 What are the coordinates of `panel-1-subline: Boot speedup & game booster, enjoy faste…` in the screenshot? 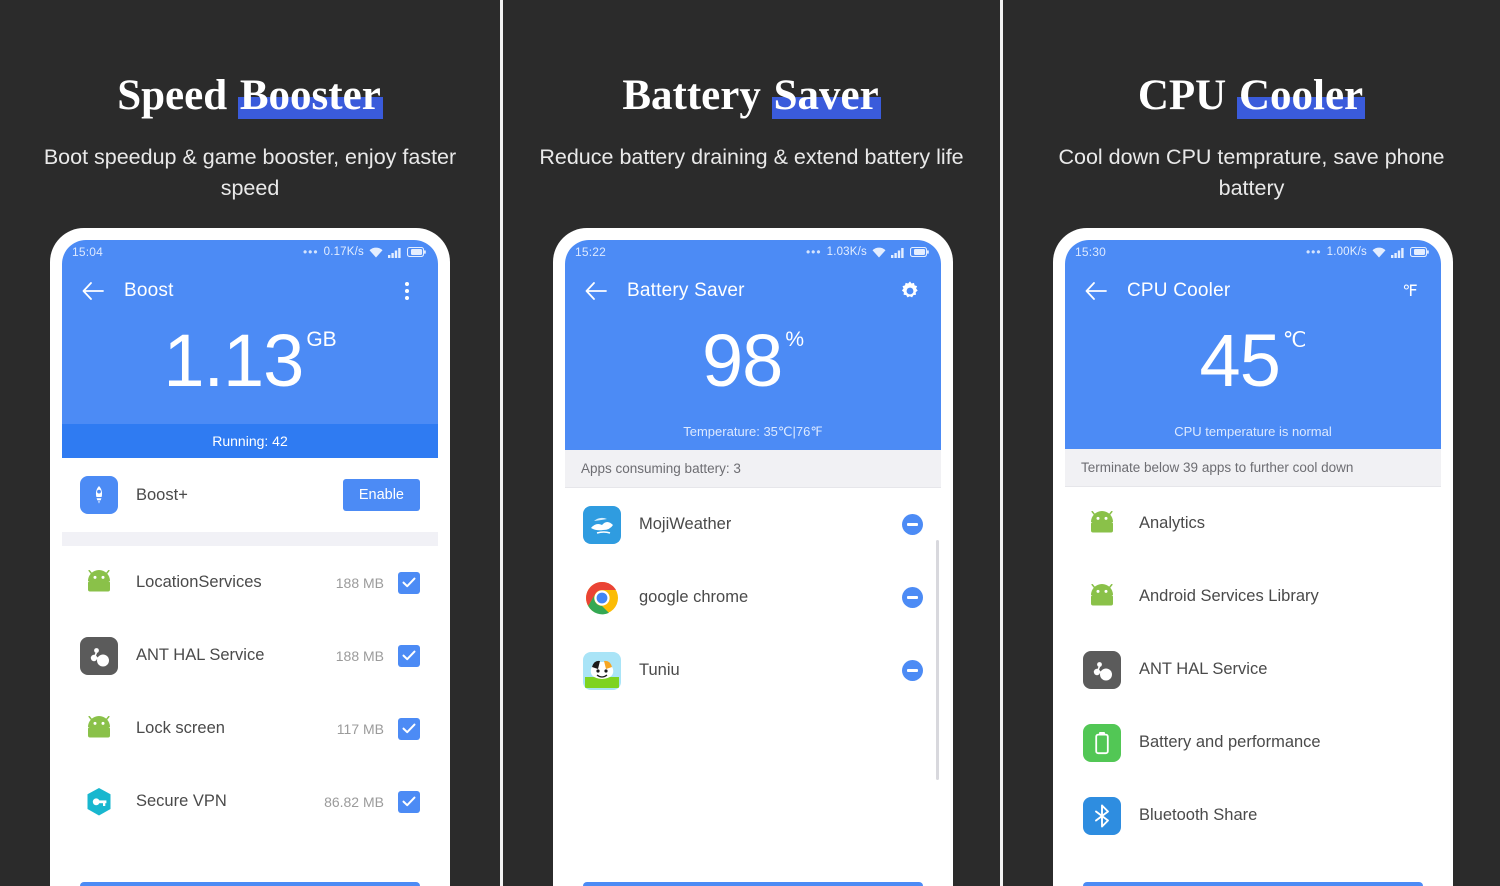 It's located at (250, 172).